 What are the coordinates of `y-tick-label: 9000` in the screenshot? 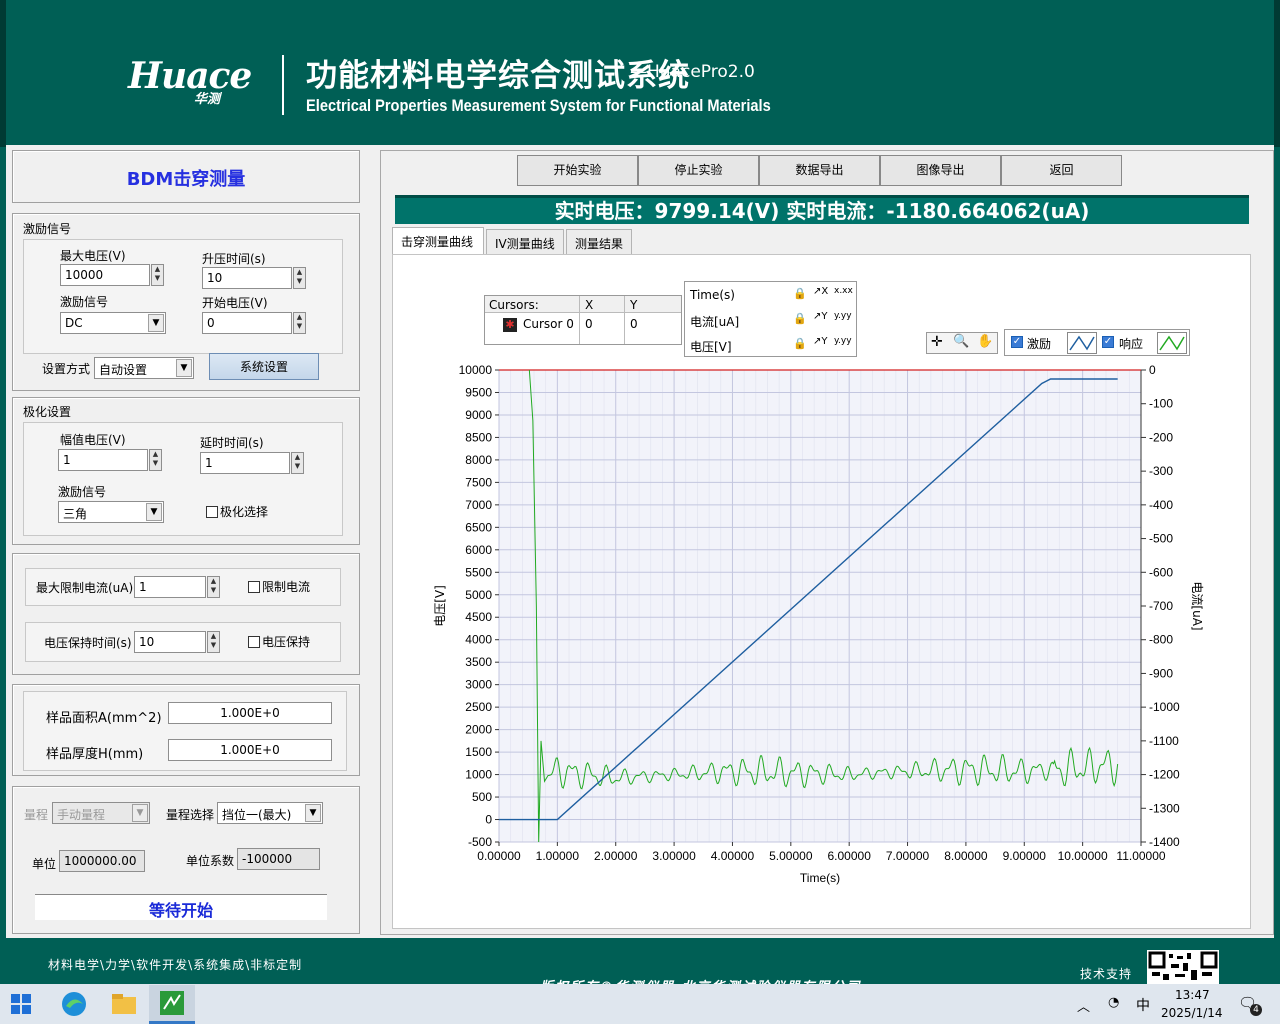 It's located at (478, 415).